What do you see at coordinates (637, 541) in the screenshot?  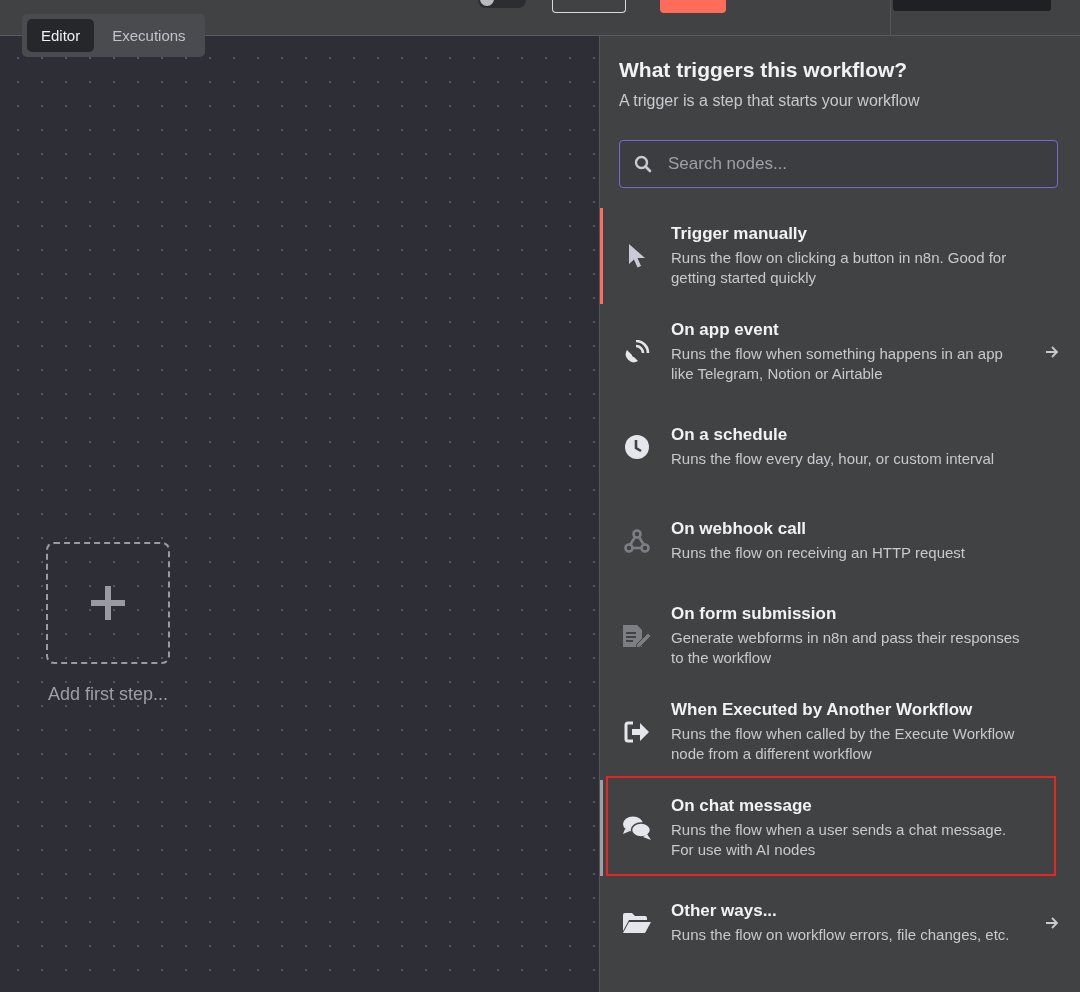 I see `webhook-icon` at bounding box center [637, 541].